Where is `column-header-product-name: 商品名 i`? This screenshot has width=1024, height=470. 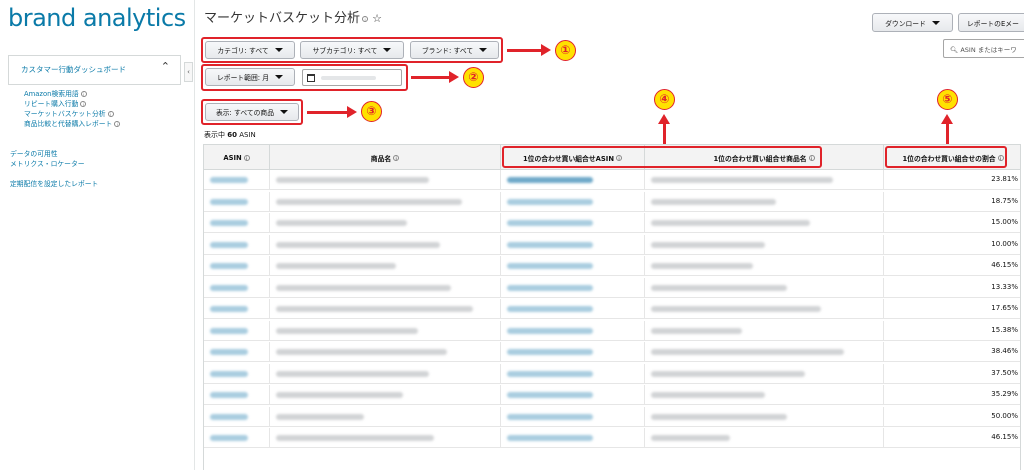
column-header-product-name: 商品名 i is located at coordinates (385, 157).